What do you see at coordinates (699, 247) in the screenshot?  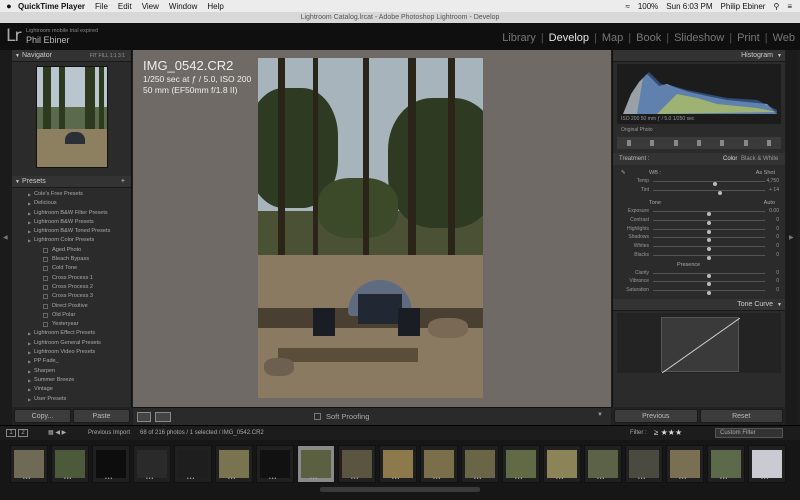 I see `slider-whites: Whites 0` at bounding box center [699, 247].